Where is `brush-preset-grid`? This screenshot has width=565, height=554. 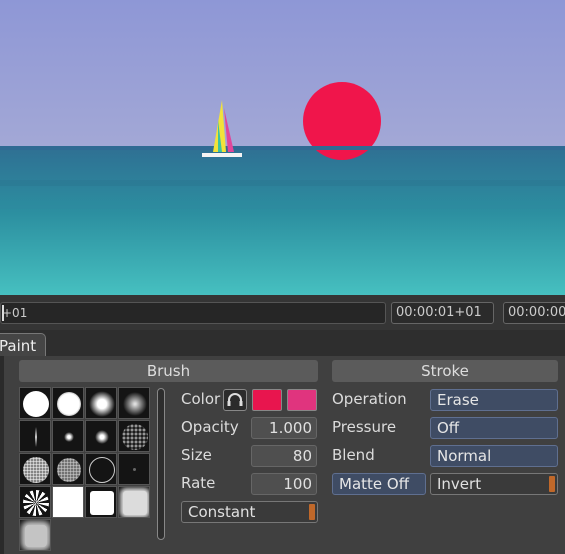
brush-preset-grid is located at coordinates (86, 469).